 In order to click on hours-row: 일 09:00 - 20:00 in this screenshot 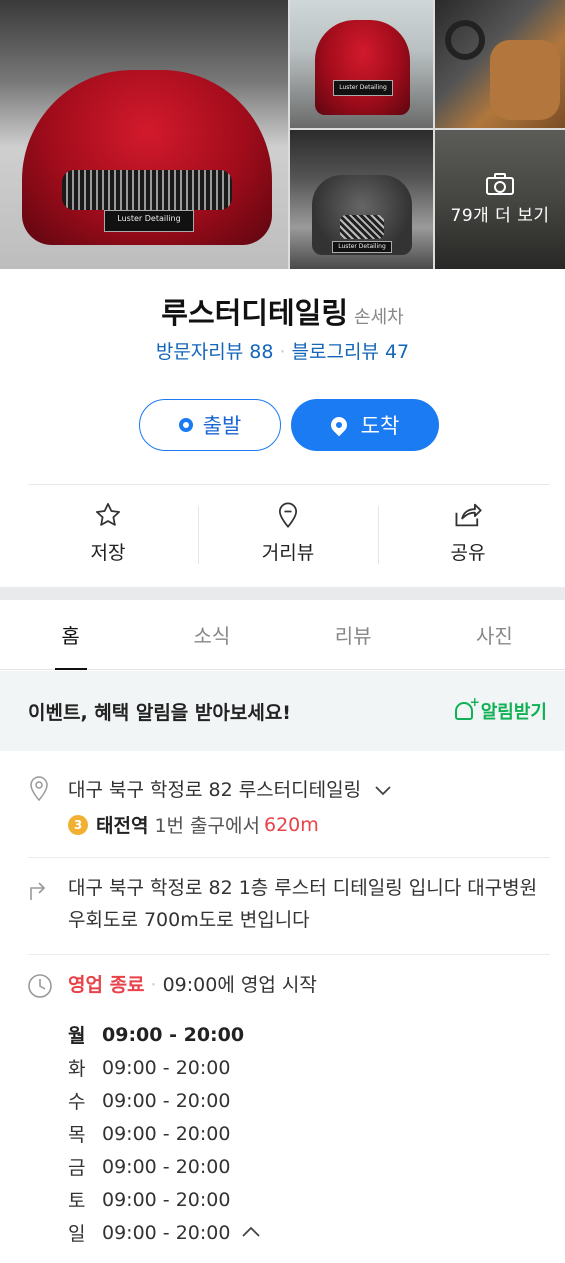, I will do `click(164, 1232)`.